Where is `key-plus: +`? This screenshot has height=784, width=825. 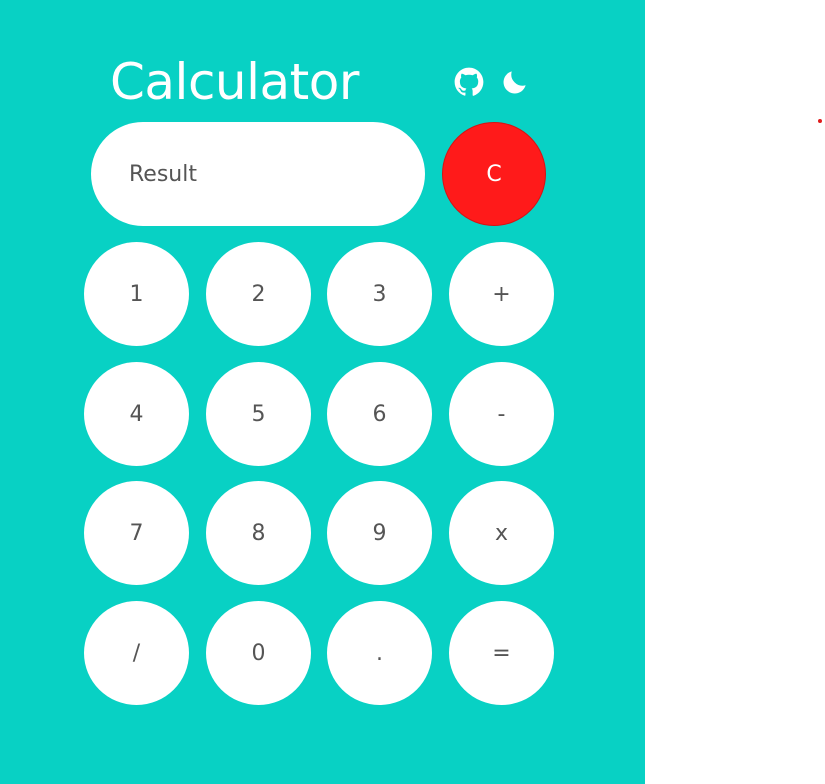 key-plus: + is located at coordinates (501, 294).